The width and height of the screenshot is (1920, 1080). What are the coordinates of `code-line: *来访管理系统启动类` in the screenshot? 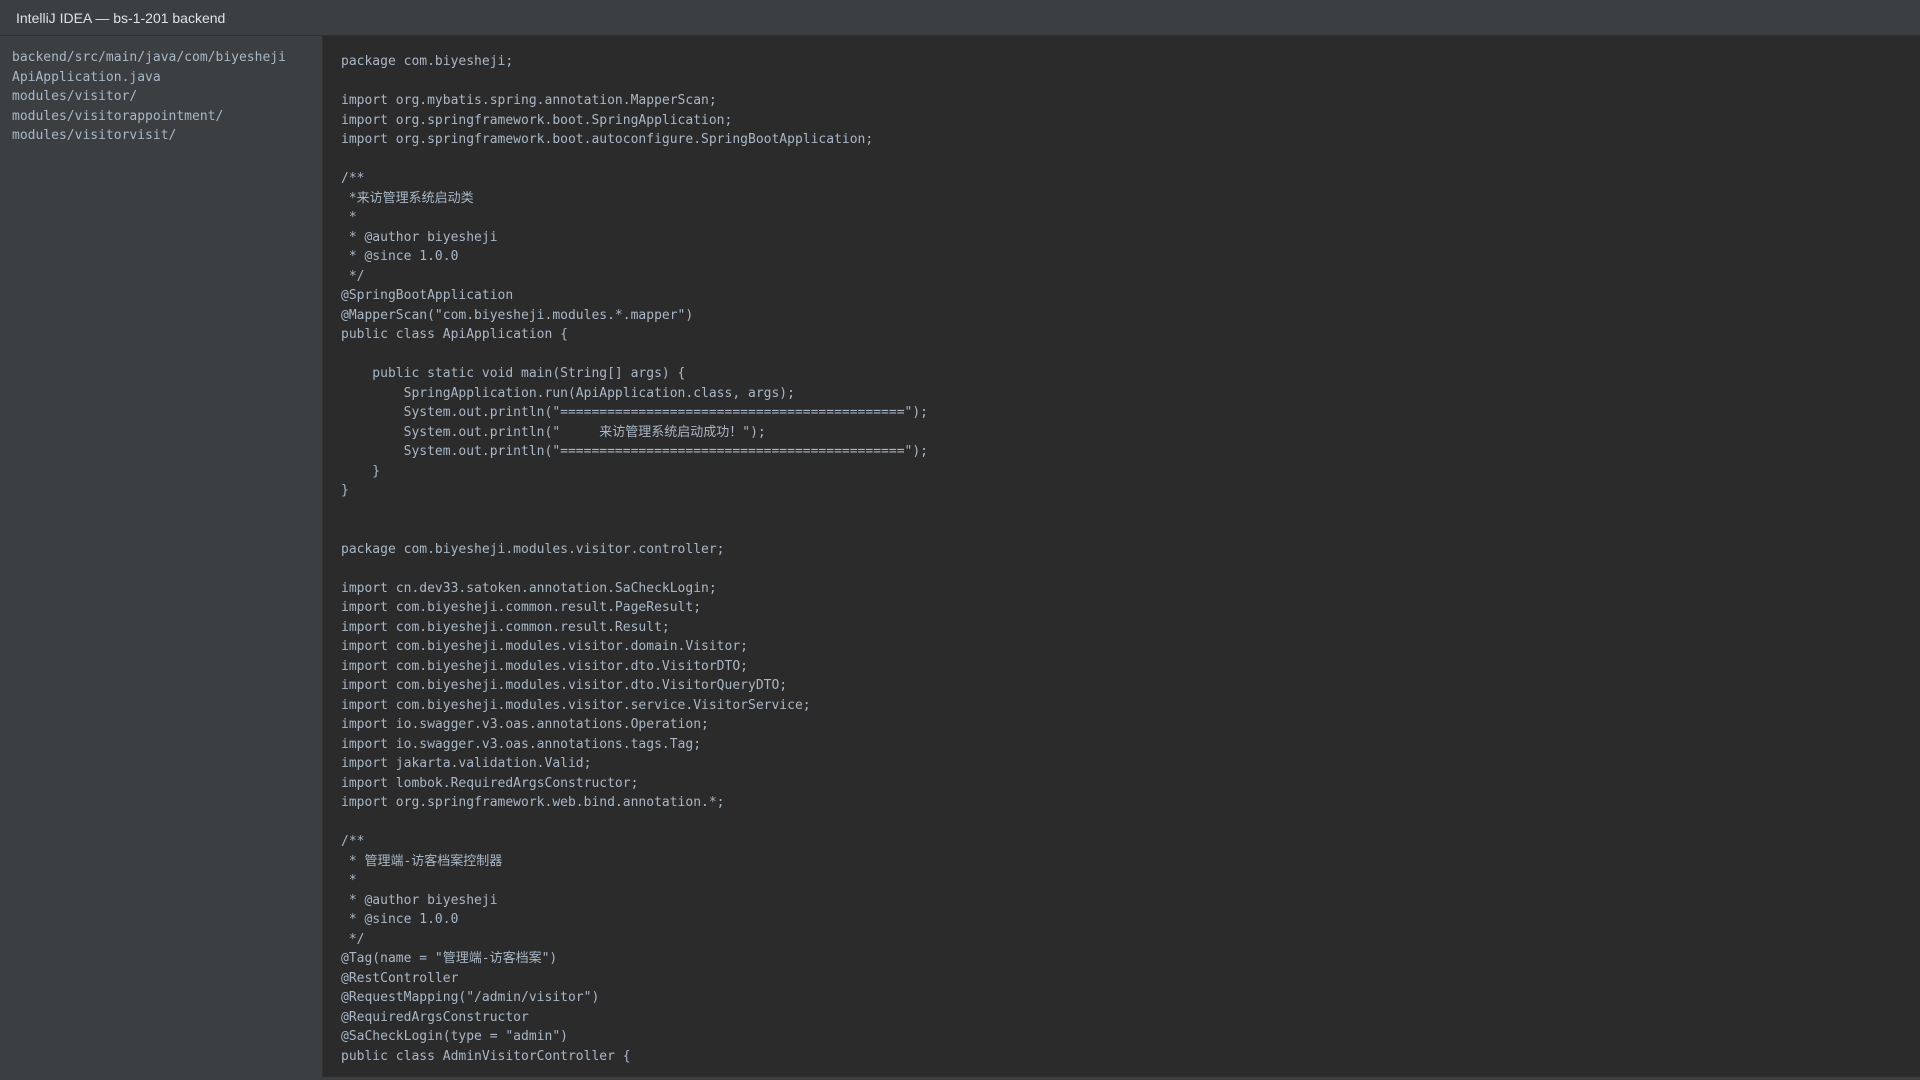 It's located at (407, 198).